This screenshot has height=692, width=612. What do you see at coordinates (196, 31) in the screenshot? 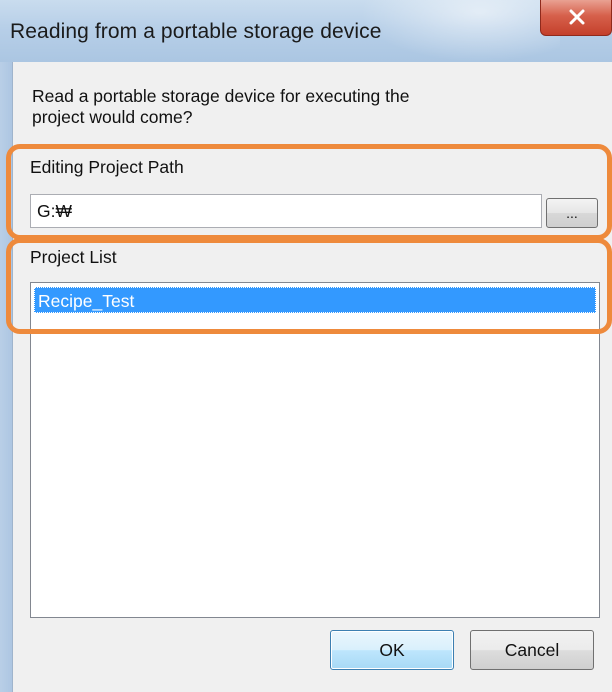
I see `window-title: Reading from a portable storage device` at bounding box center [196, 31].